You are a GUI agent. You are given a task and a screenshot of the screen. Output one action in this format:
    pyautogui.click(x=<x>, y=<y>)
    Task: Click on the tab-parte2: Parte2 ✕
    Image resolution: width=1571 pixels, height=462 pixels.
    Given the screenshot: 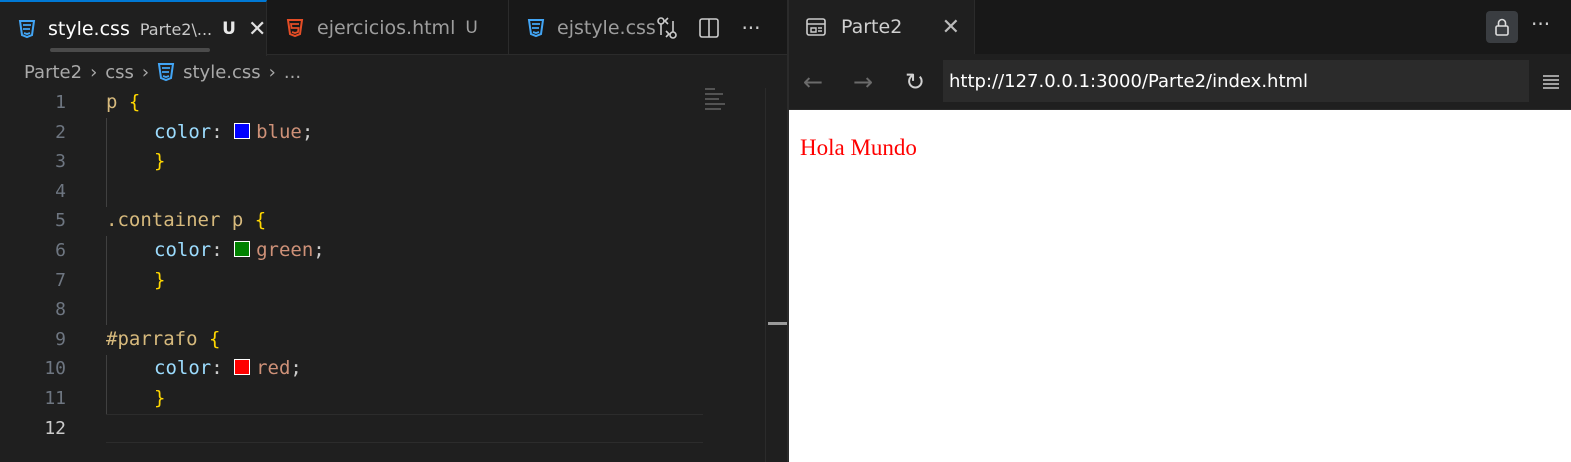 What is the action you would take?
    pyautogui.click(x=882, y=27)
    